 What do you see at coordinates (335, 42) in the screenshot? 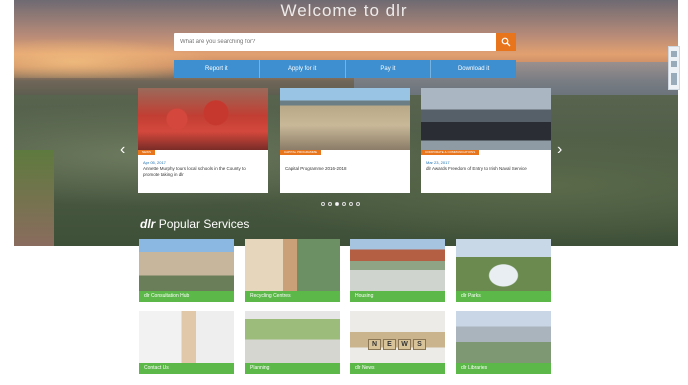
I see `search-input` at bounding box center [335, 42].